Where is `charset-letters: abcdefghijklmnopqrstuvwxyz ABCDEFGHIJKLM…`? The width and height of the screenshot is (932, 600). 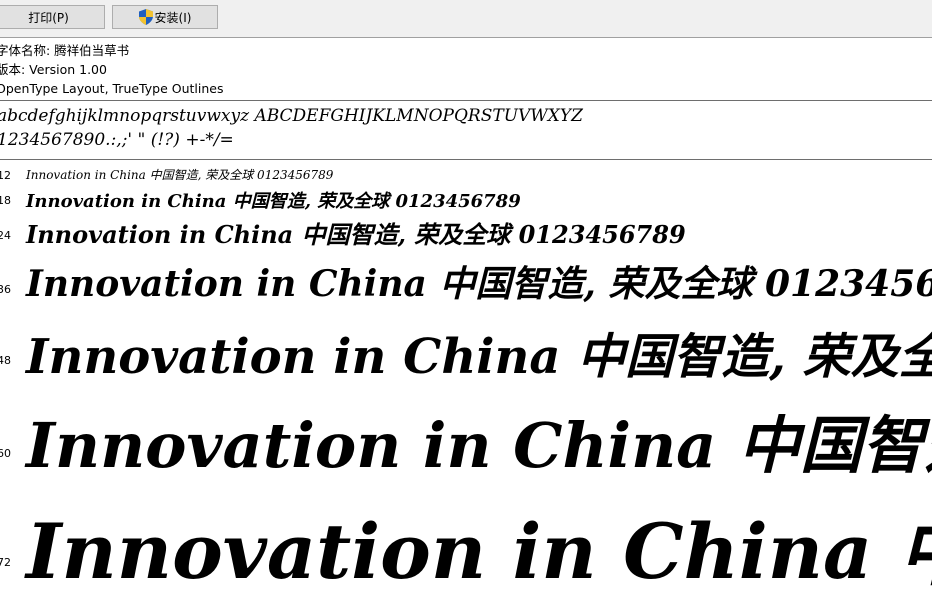
charset-letters: abcdefghijklmnopqrstuvwxyz ABCDEFGHIJKLM… is located at coordinates (291, 116).